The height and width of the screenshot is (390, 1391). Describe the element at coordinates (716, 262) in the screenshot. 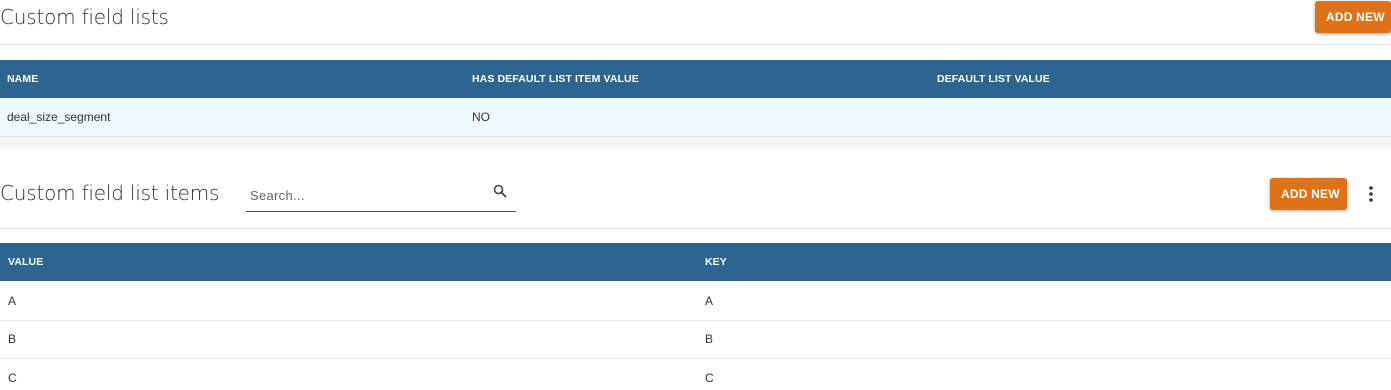

I see `column-header-key: KEY` at that location.